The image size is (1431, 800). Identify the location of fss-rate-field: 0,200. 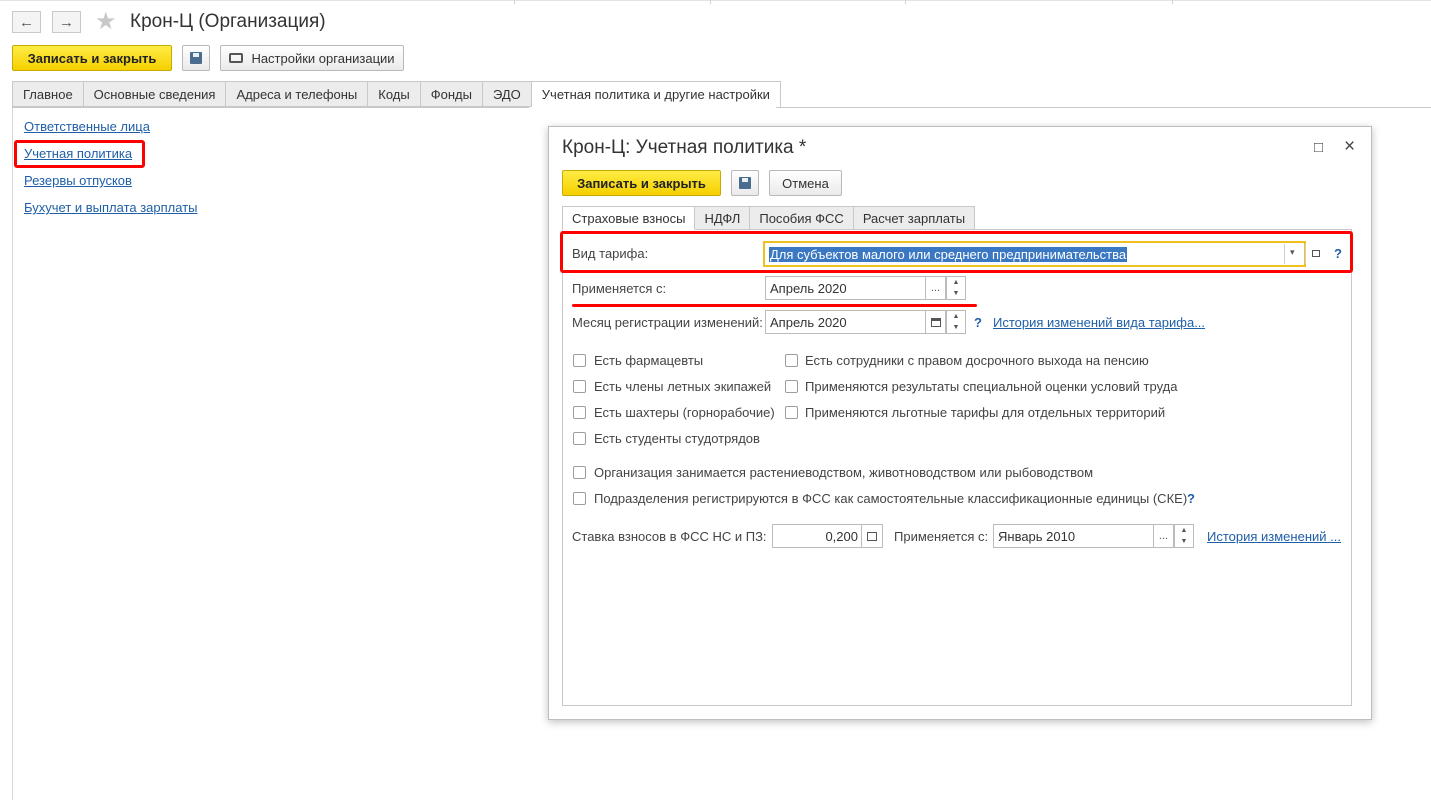
(817, 536).